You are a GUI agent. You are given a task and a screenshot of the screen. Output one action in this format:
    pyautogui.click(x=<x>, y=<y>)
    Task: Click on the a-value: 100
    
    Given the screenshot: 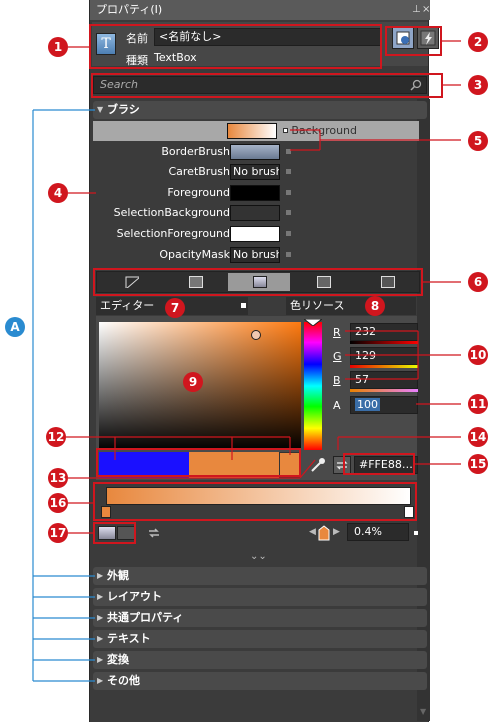 What is the action you would take?
    pyautogui.click(x=367, y=404)
    